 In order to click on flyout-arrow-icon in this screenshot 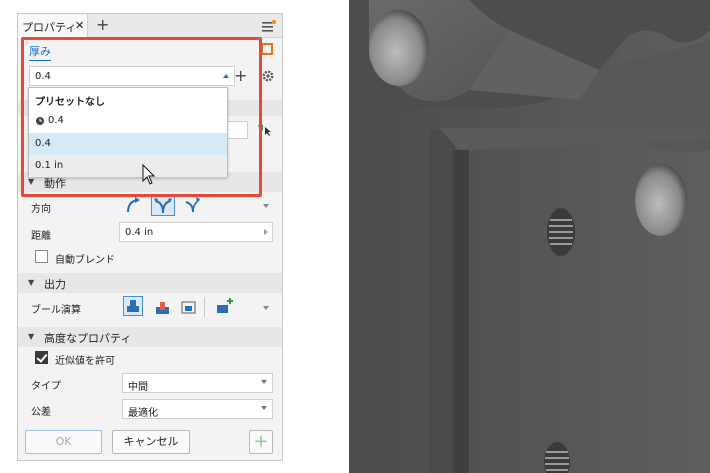, I will do `click(266, 232)`.